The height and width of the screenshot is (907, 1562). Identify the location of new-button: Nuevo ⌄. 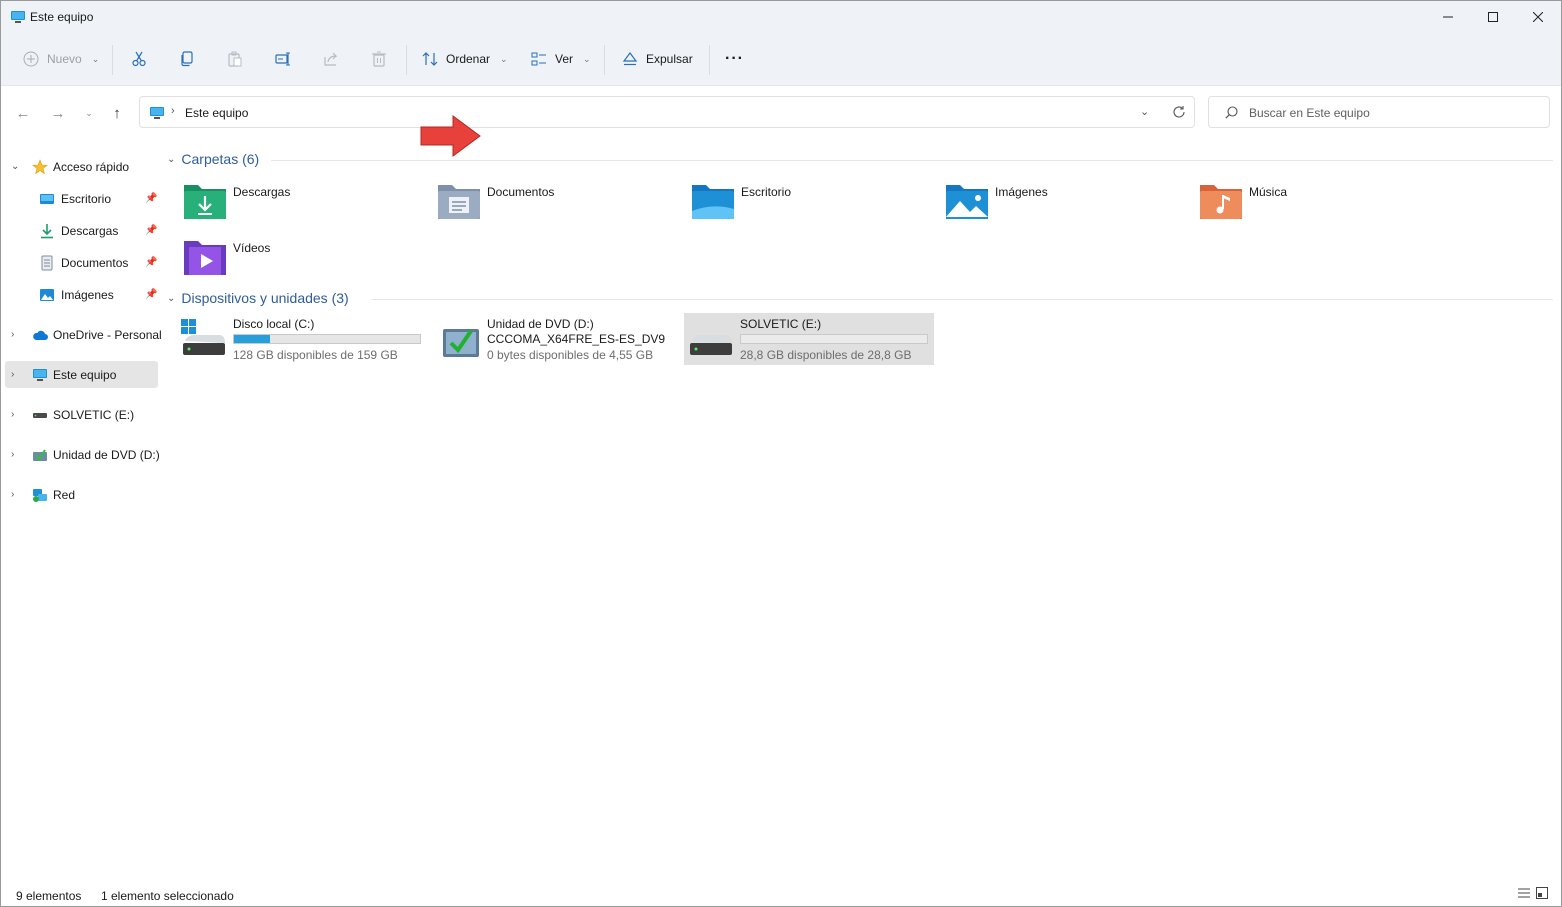
(61, 59).